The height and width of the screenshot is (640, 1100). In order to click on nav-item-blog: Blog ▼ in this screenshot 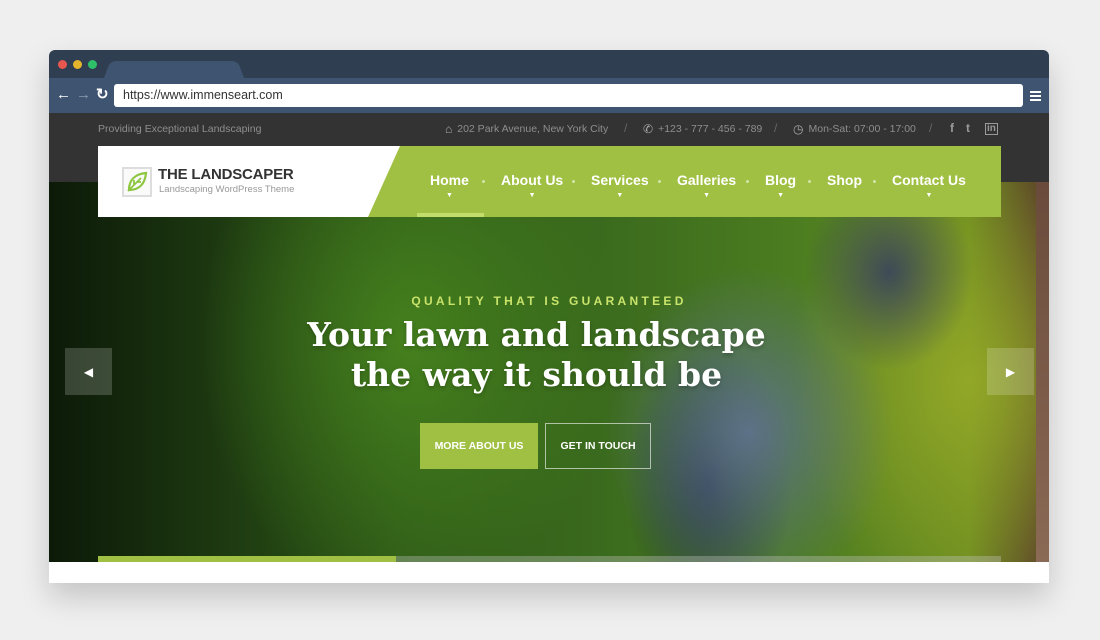, I will do `click(780, 185)`.